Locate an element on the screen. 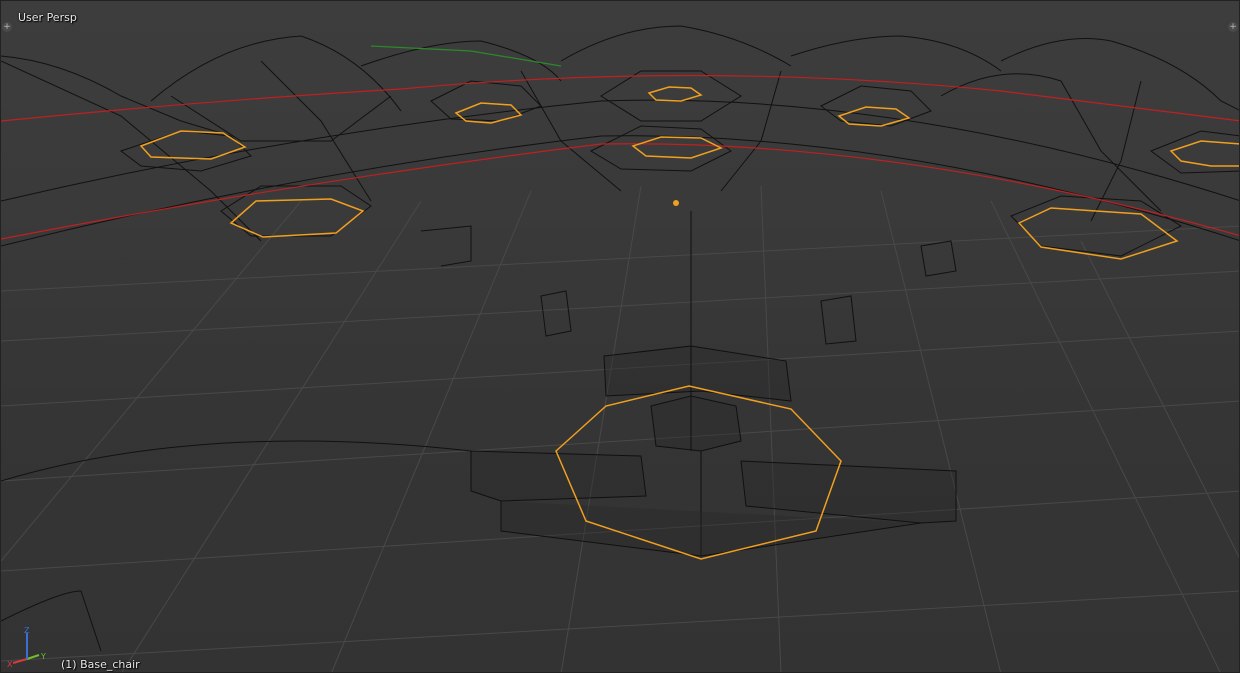 The width and height of the screenshot is (1240, 673). y-axis-label: Y is located at coordinates (43, 656).